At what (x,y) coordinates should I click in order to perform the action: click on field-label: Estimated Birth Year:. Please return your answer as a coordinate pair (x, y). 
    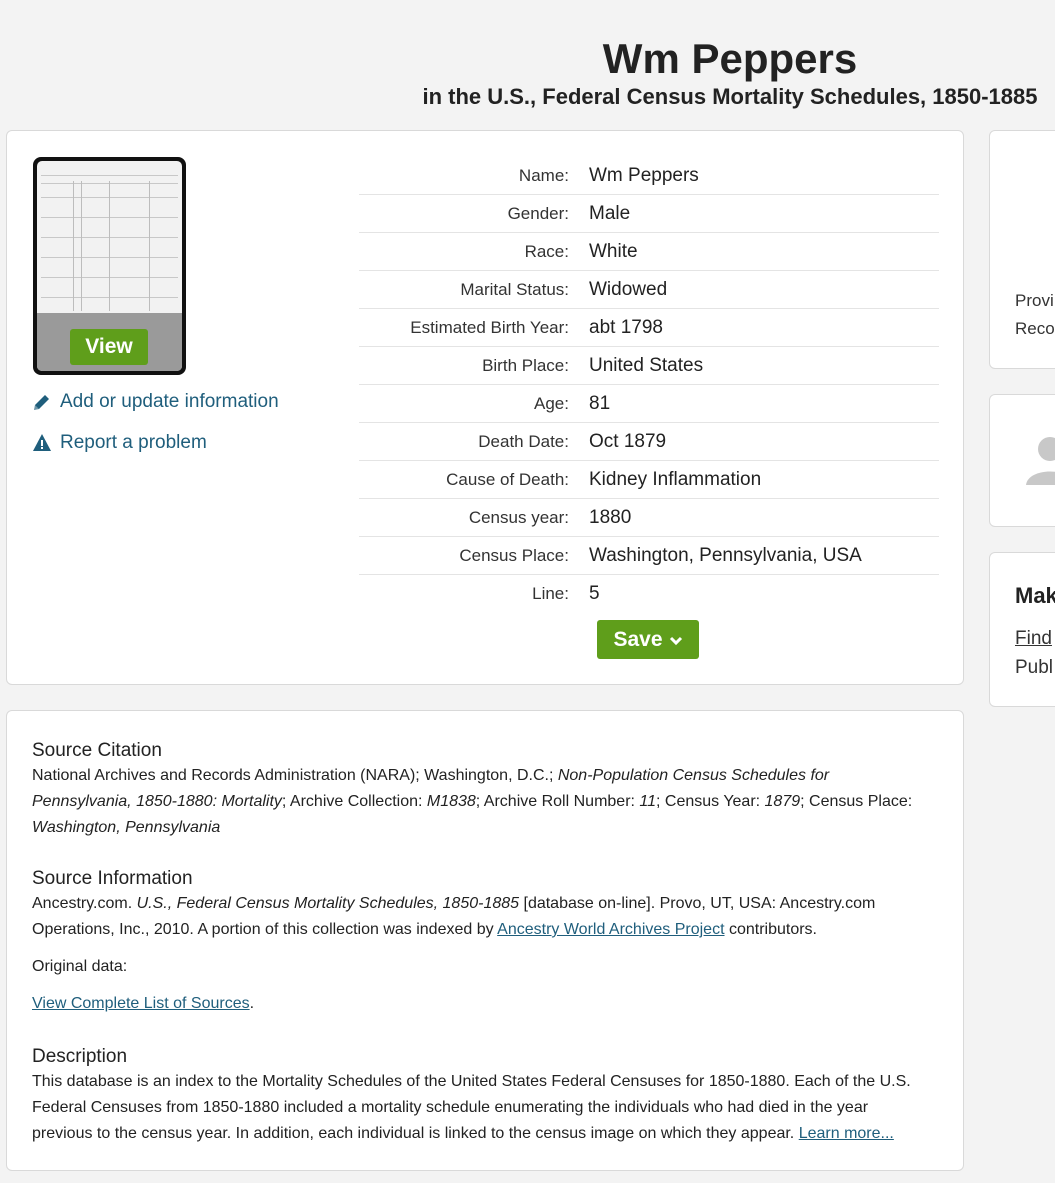
    Looking at the image, I should click on (489, 327).